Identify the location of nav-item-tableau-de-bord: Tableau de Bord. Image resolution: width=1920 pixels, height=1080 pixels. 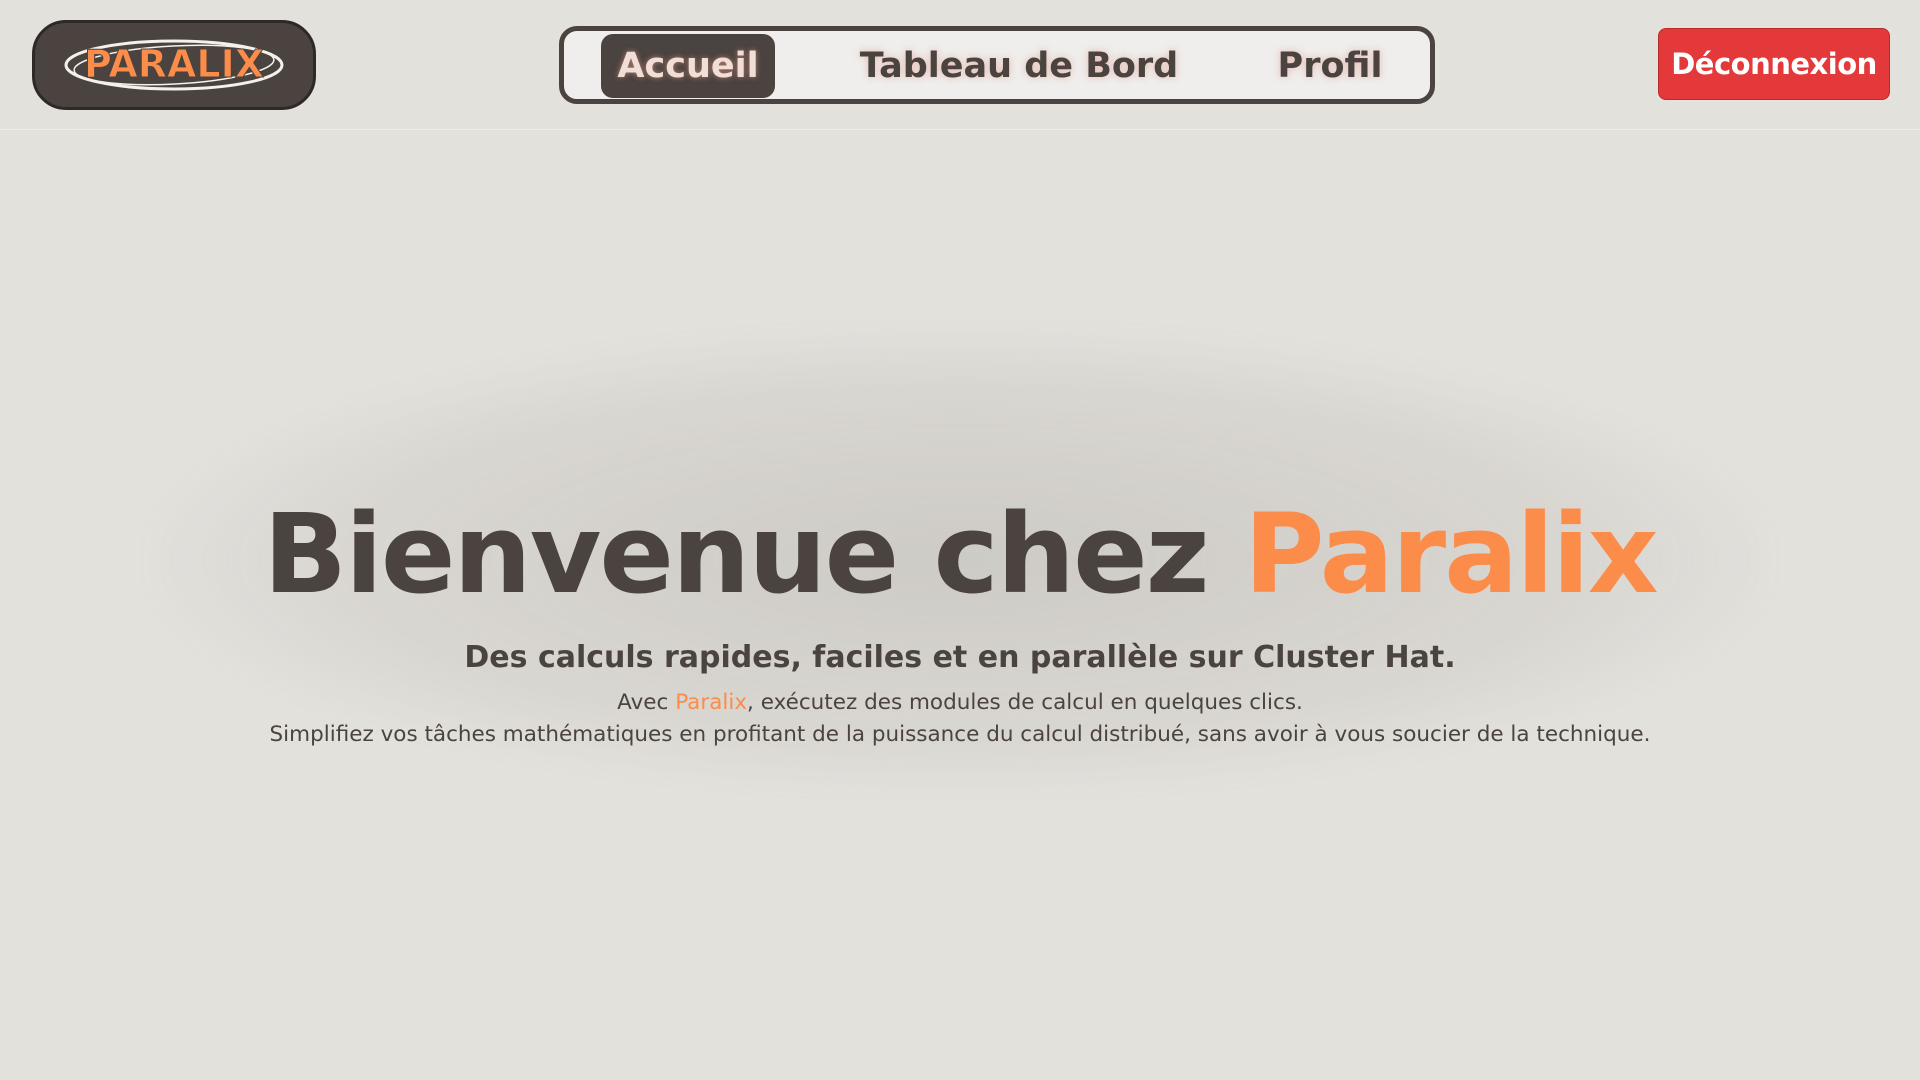
(1019, 66).